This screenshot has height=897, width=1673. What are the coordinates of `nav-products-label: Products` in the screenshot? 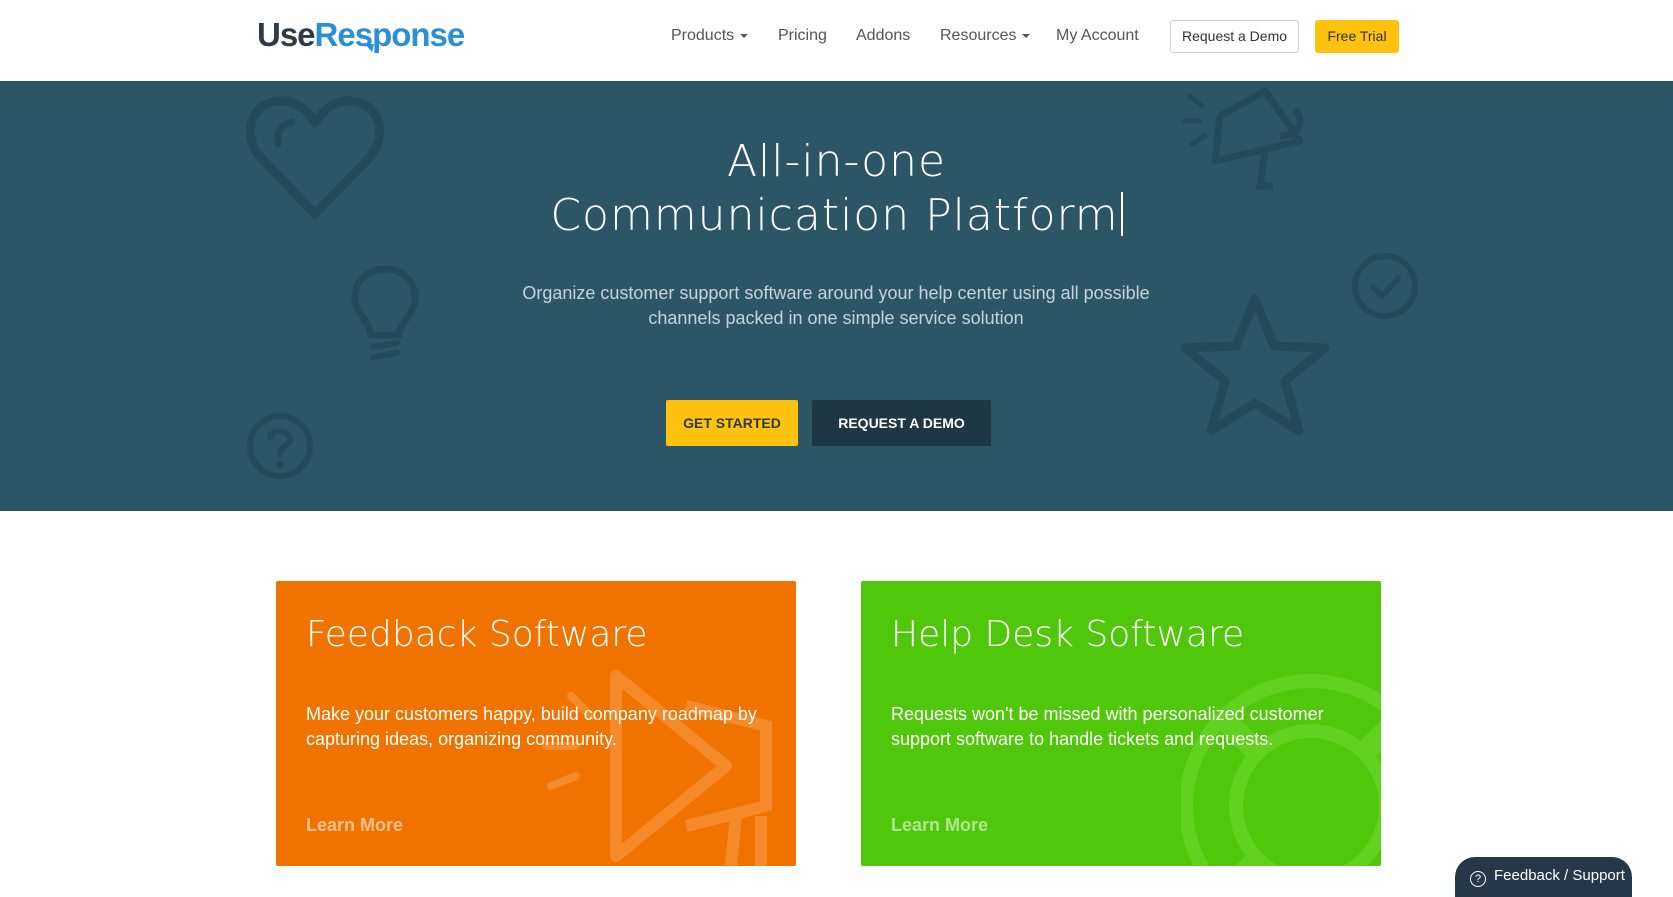 It's located at (703, 35).